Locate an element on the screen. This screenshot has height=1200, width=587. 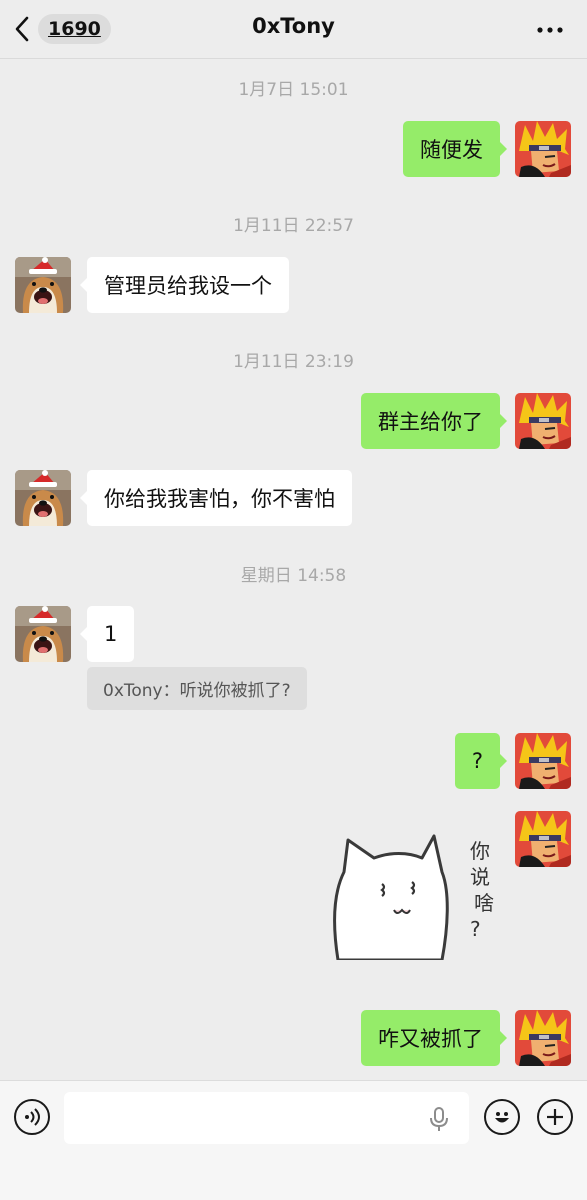
outgoing-message-bubble: 咋又被抓了 is located at coordinates (434, 1038).